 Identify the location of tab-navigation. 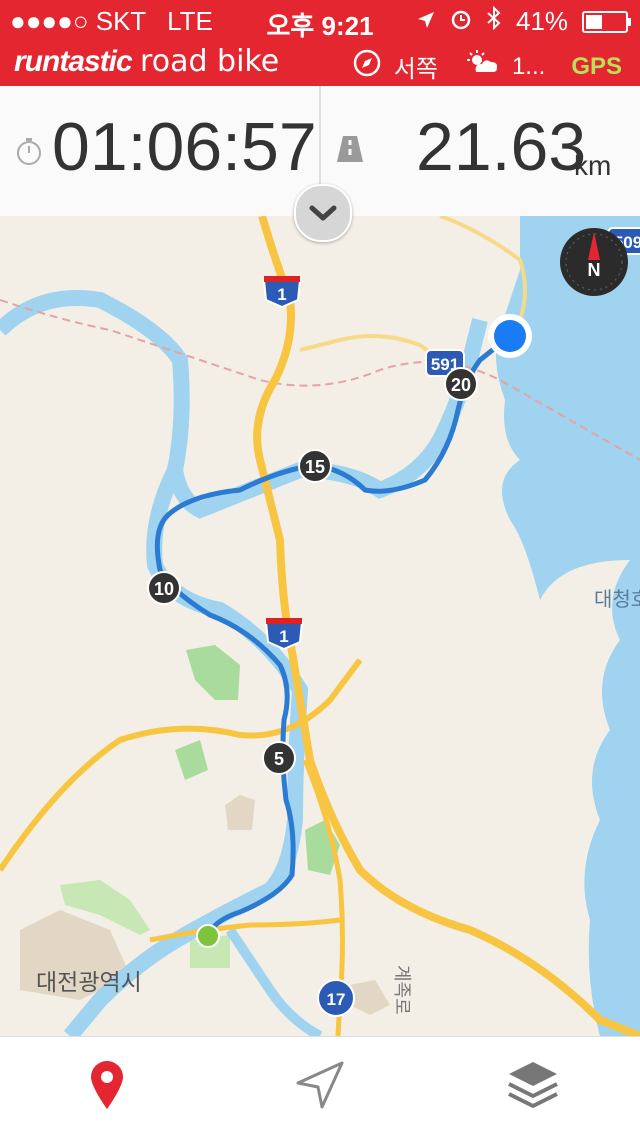
(319, 1087).